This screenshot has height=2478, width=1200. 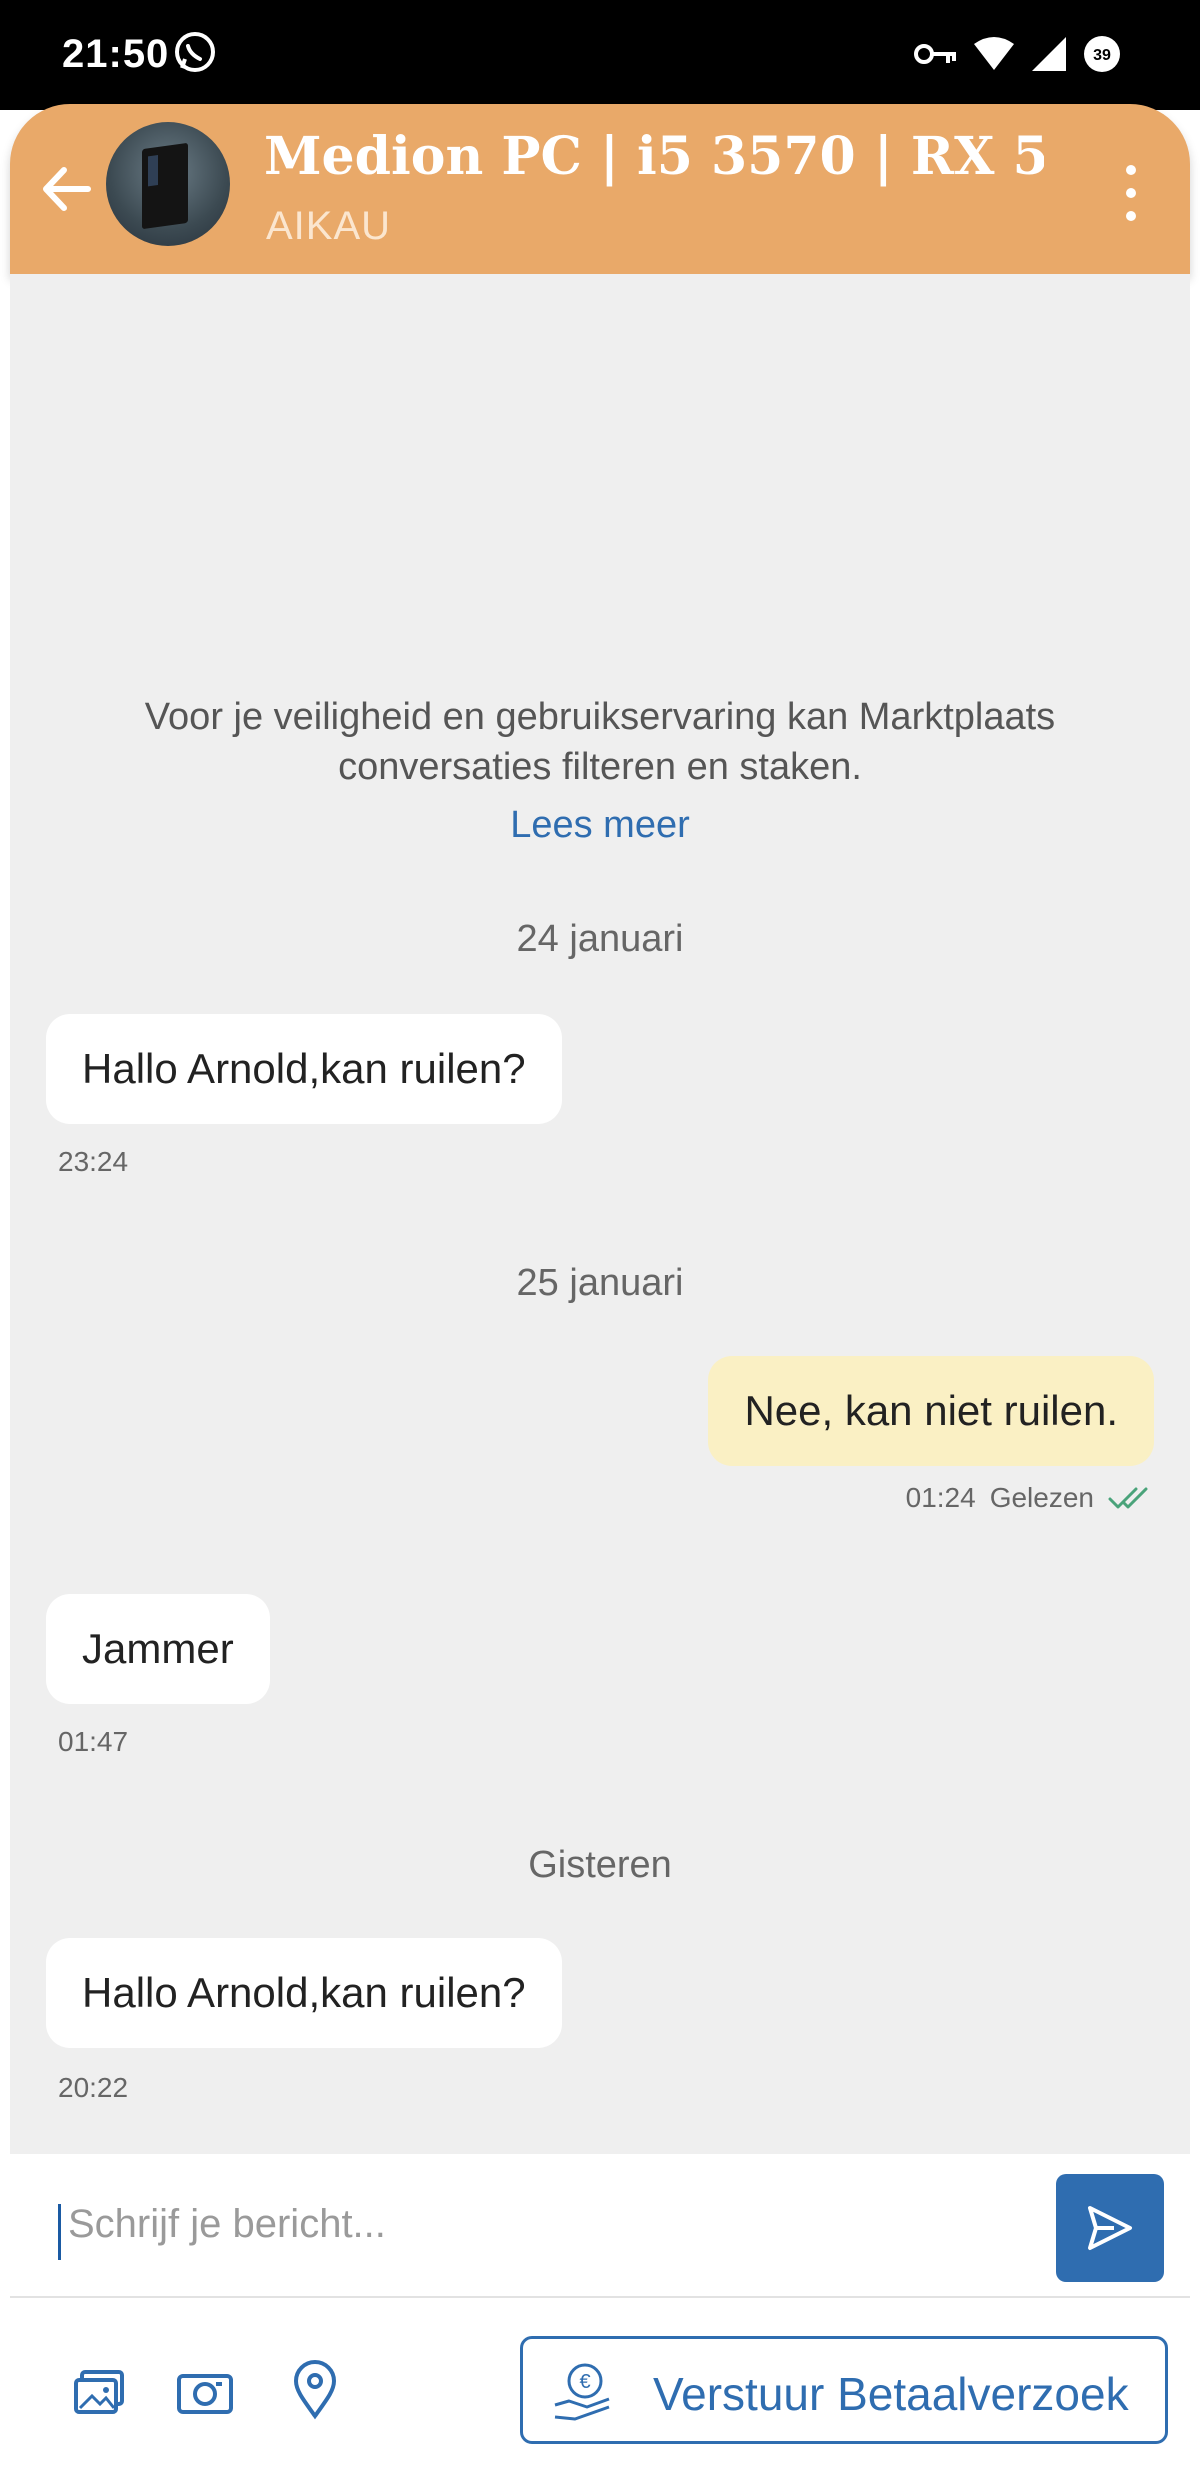 I want to click on read-more-link: Lees meer, so click(x=600, y=825).